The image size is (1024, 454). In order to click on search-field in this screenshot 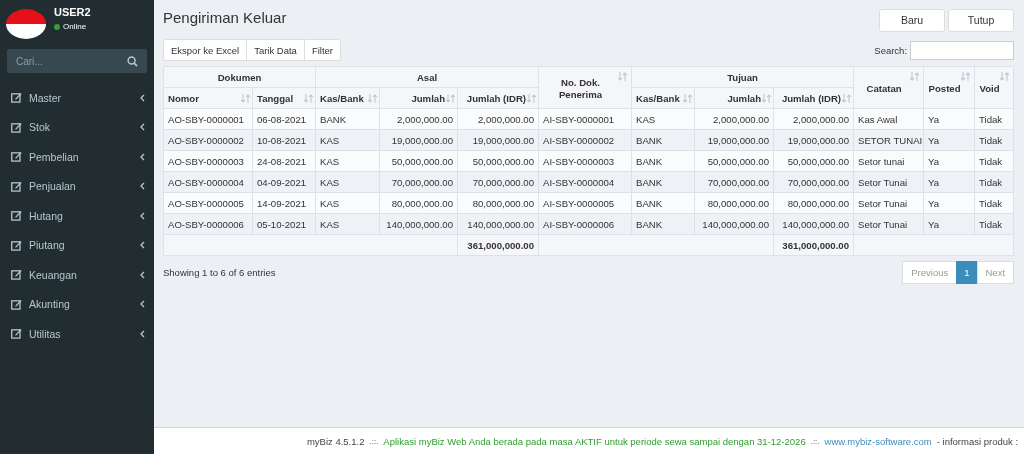, I will do `click(962, 50)`.